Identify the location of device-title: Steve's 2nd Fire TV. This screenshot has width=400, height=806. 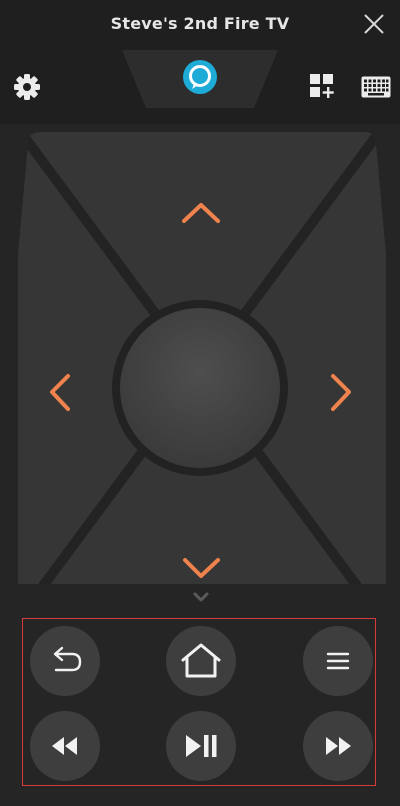
(200, 23).